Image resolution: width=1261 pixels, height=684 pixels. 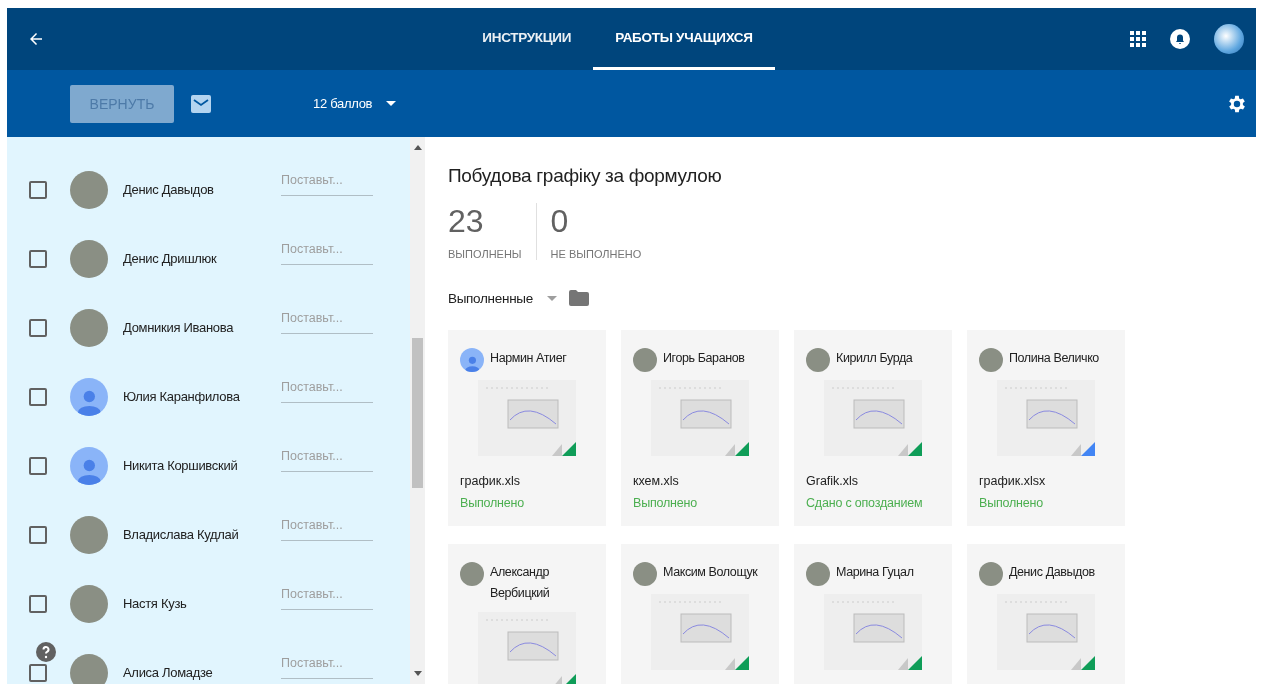 What do you see at coordinates (417, 147) in the screenshot?
I see `scroll-up-arrow-icon` at bounding box center [417, 147].